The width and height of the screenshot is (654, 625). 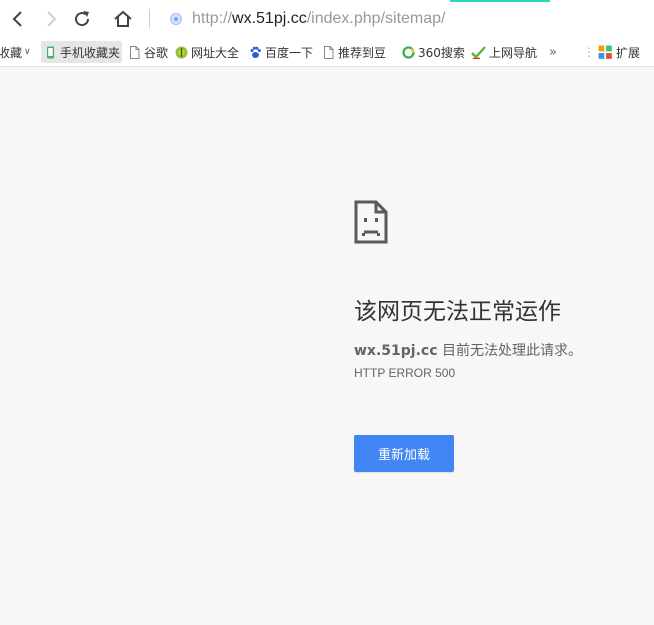 What do you see at coordinates (176, 19) in the screenshot?
I see `site-info-icon` at bounding box center [176, 19].